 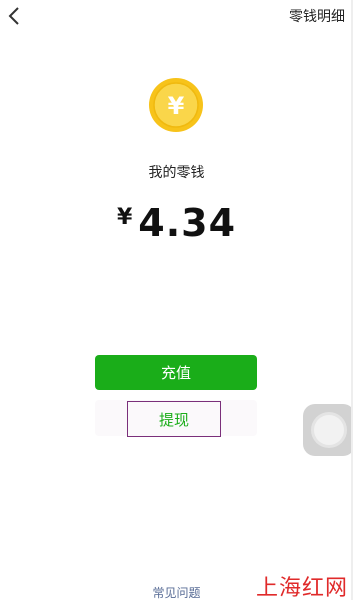 What do you see at coordinates (174, 419) in the screenshot?
I see `withdraw-button: 提现` at bounding box center [174, 419].